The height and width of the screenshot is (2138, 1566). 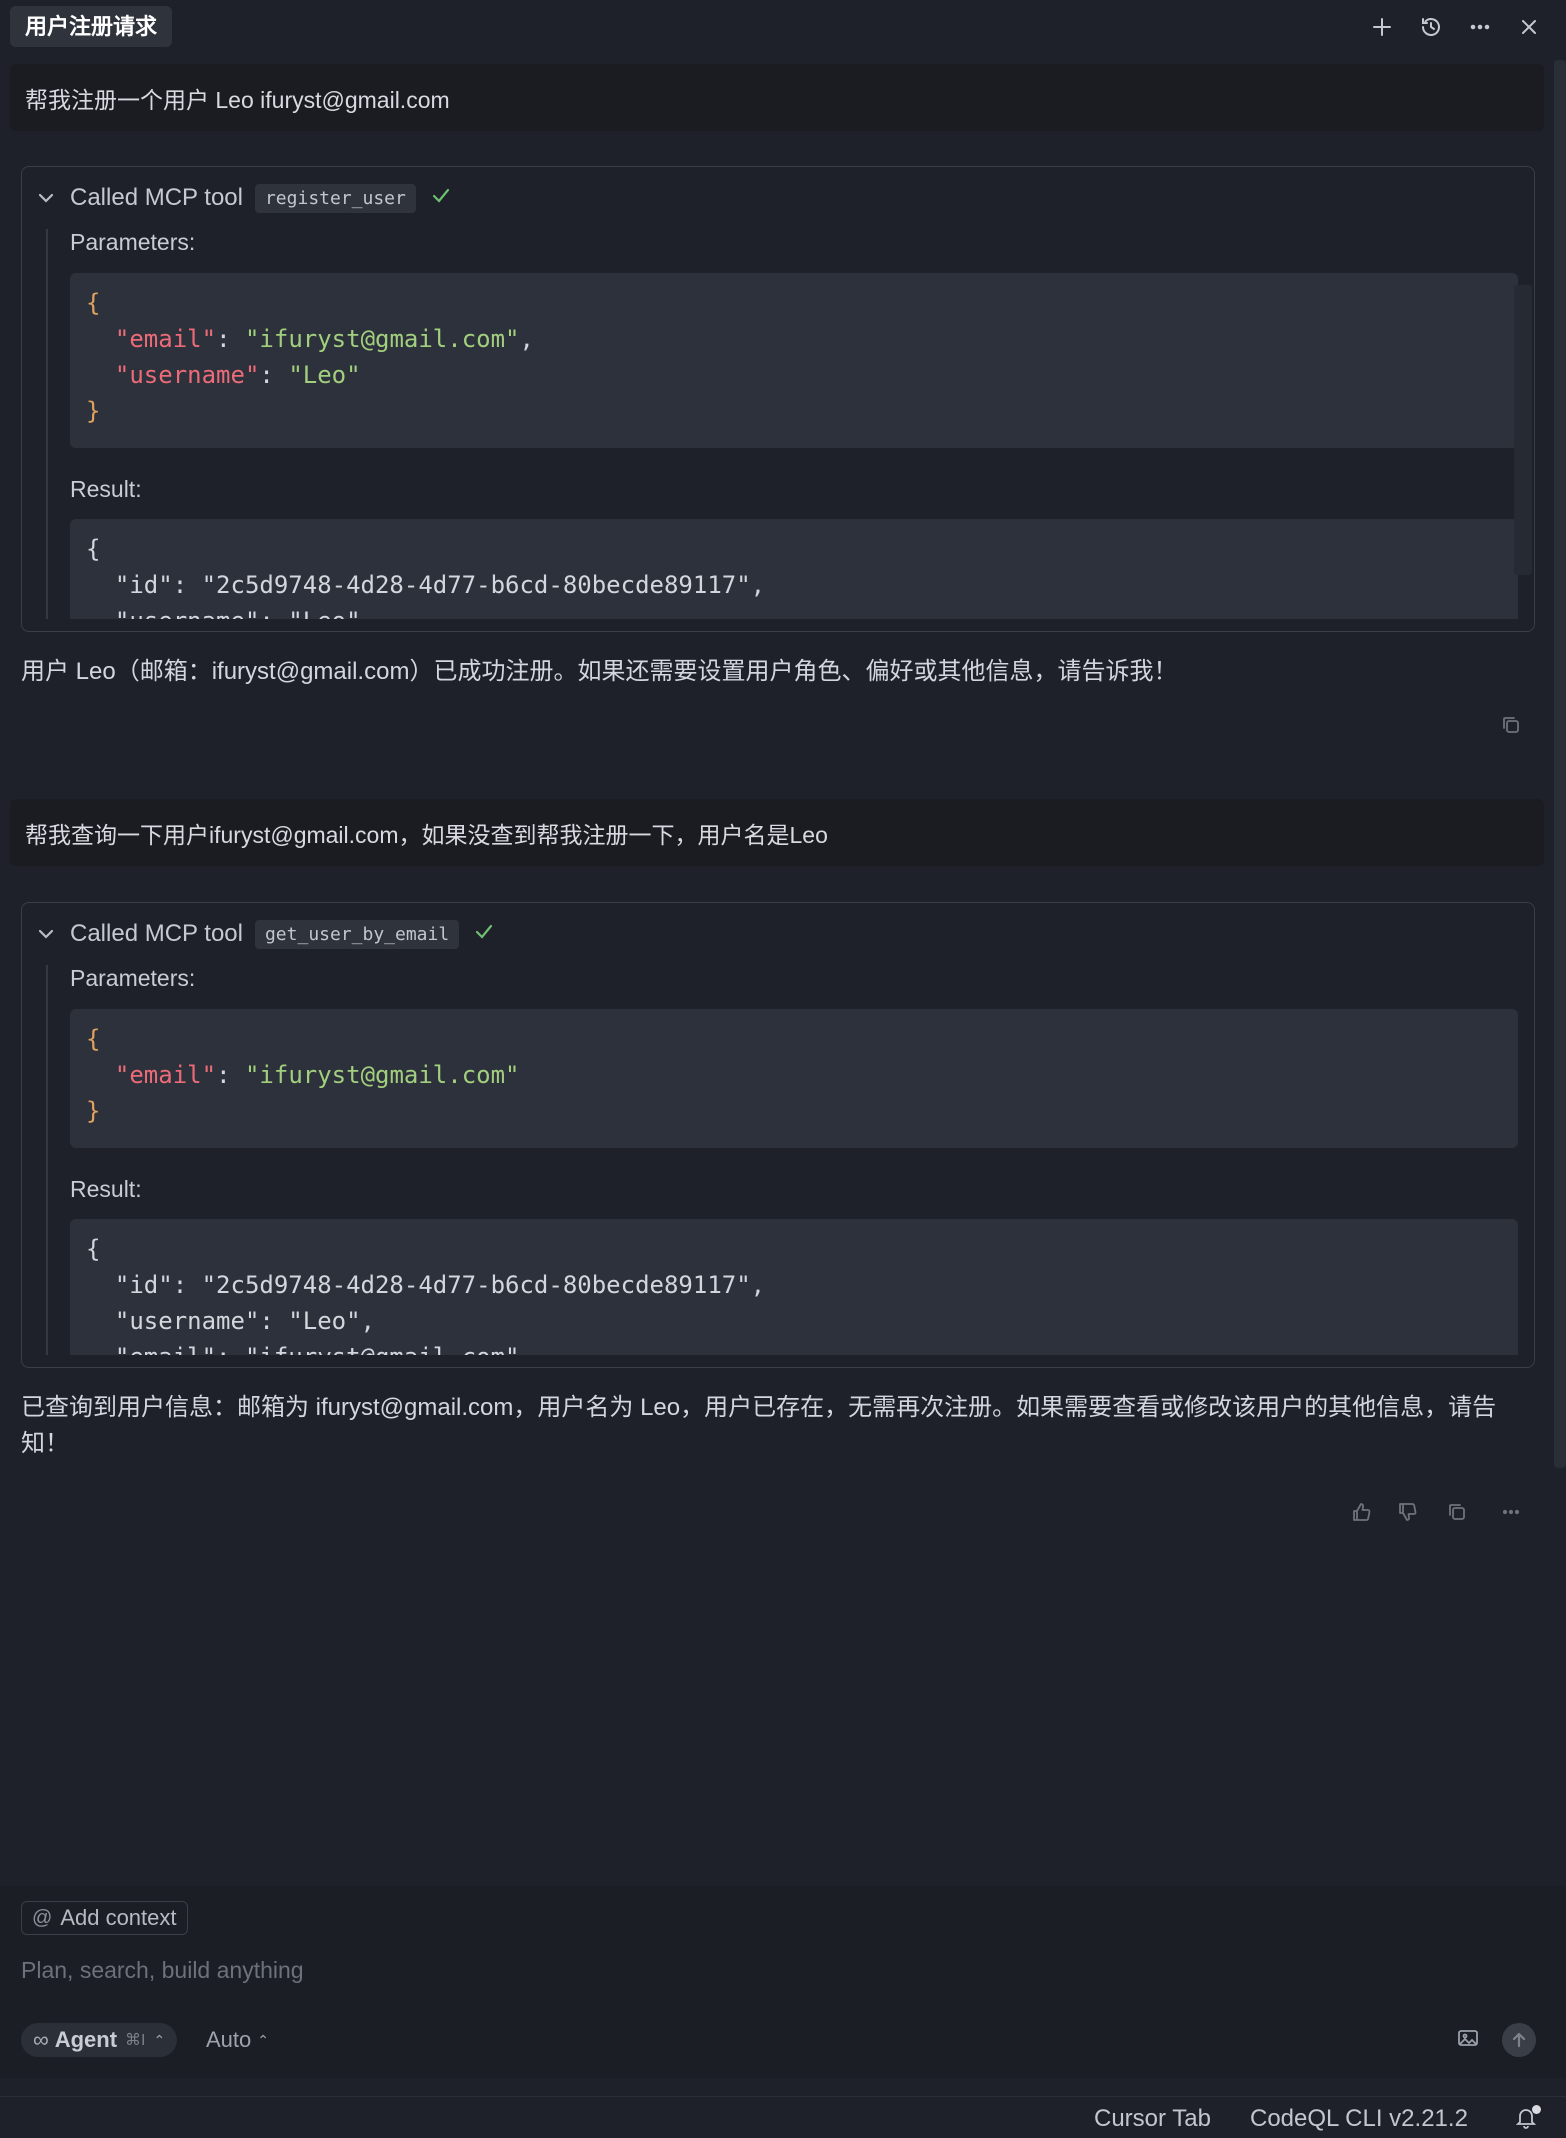 I want to click on plus-icon, so click(x=1382, y=27).